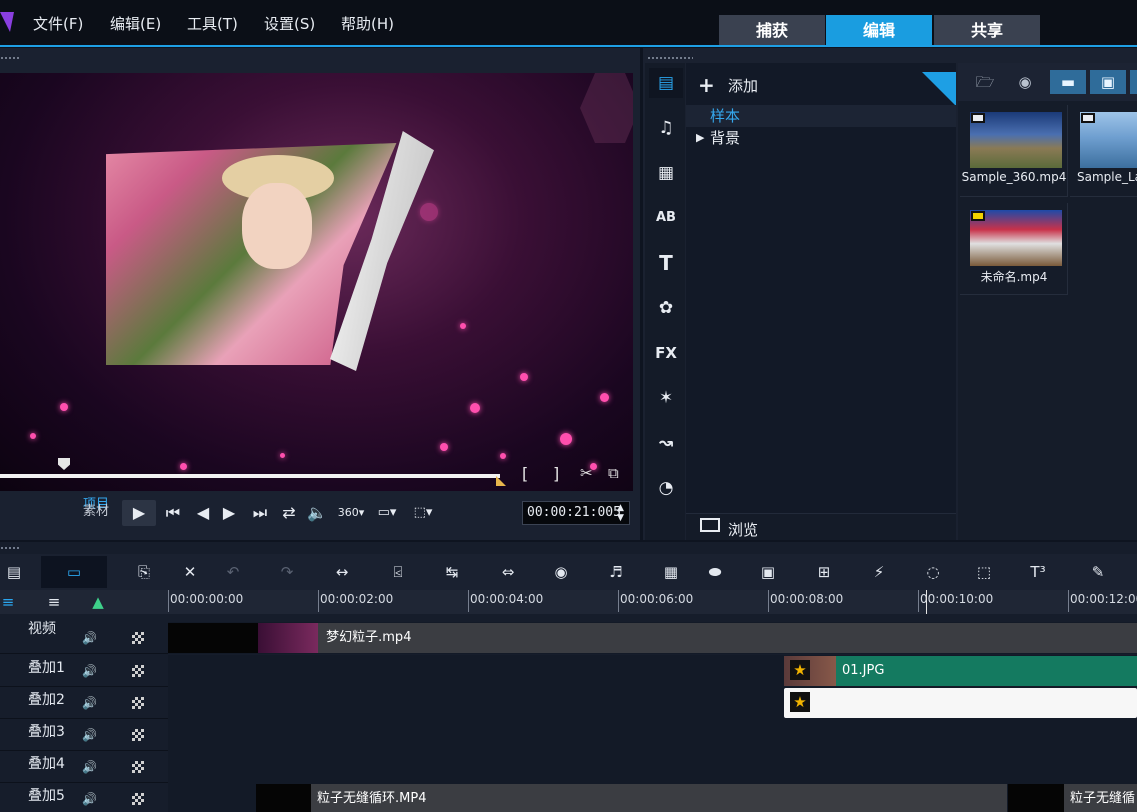 The width and height of the screenshot is (1137, 812). What do you see at coordinates (1068, 82) in the screenshot?
I see `show-videos-icon: ▬` at bounding box center [1068, 82].